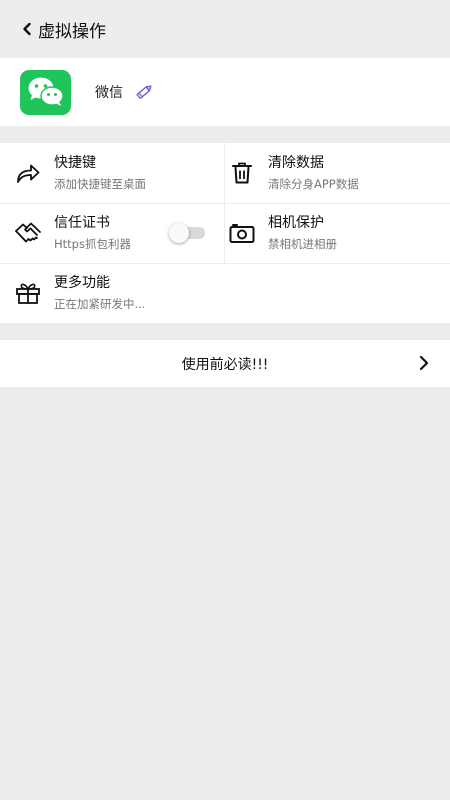 Image resolution: width=450 pixels, height=800 pixels. Describe the element at coordinates (28, 293) in the screenshot. I see `gift-icon` at that location.